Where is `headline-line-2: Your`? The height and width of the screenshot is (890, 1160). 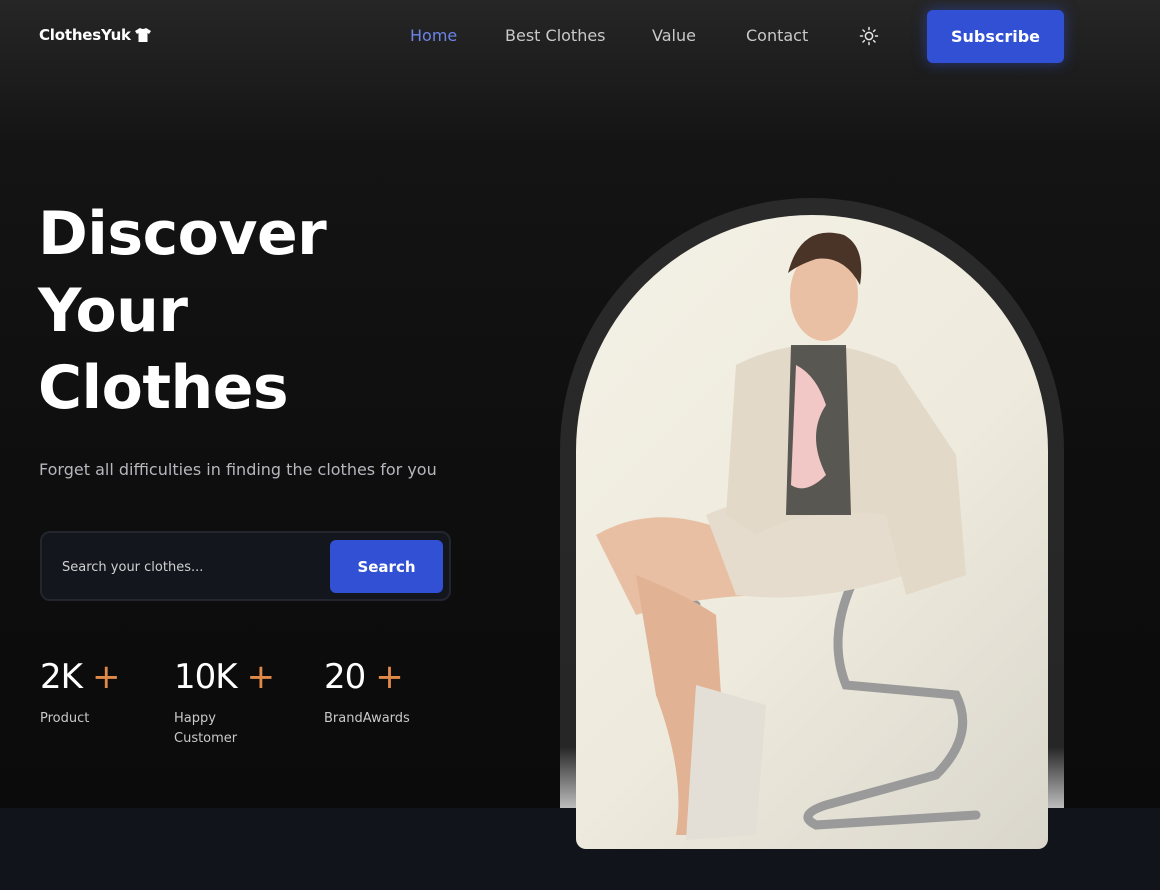
headline-line-2: Your is located at coordinates (113, 311).